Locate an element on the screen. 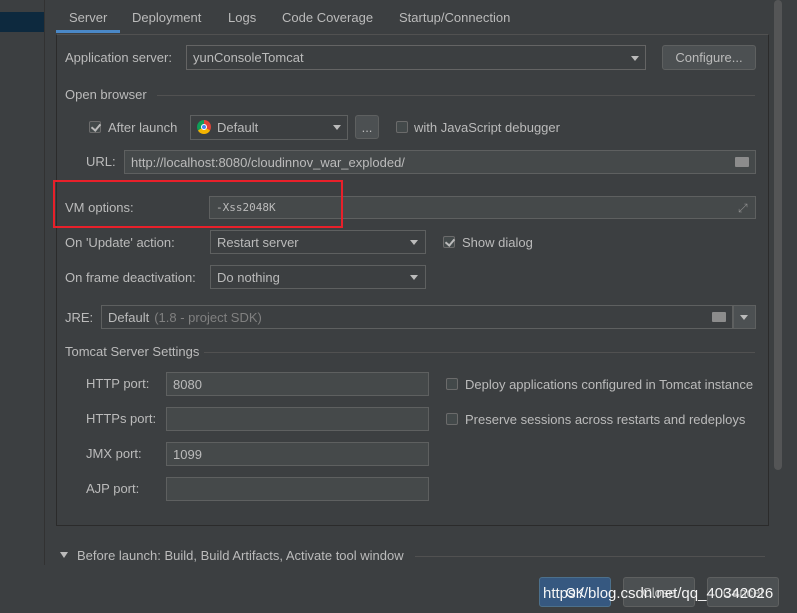  after-launch-checkbox is located at coordinates (95, 127).